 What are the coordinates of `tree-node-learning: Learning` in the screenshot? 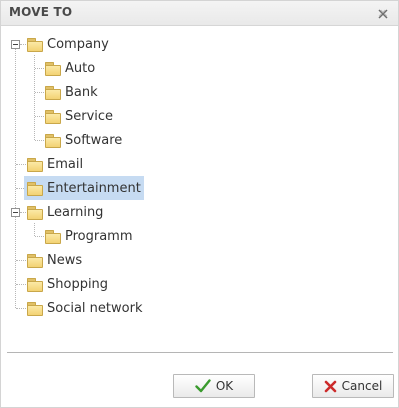 It's located at (65, 212).